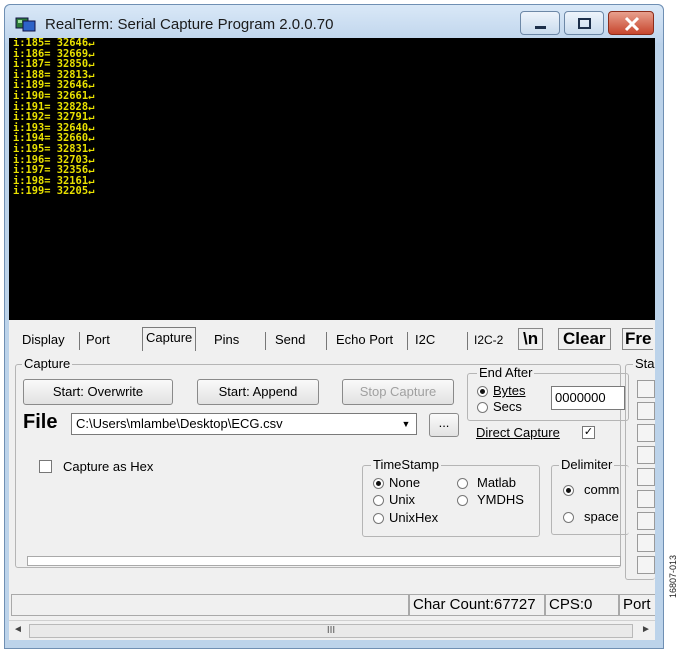  What do you see at coordinates (414, 517) in the screenshot?
I see `timestamp-unixhex-label: UnixHex` at bounding box center [414, 517].